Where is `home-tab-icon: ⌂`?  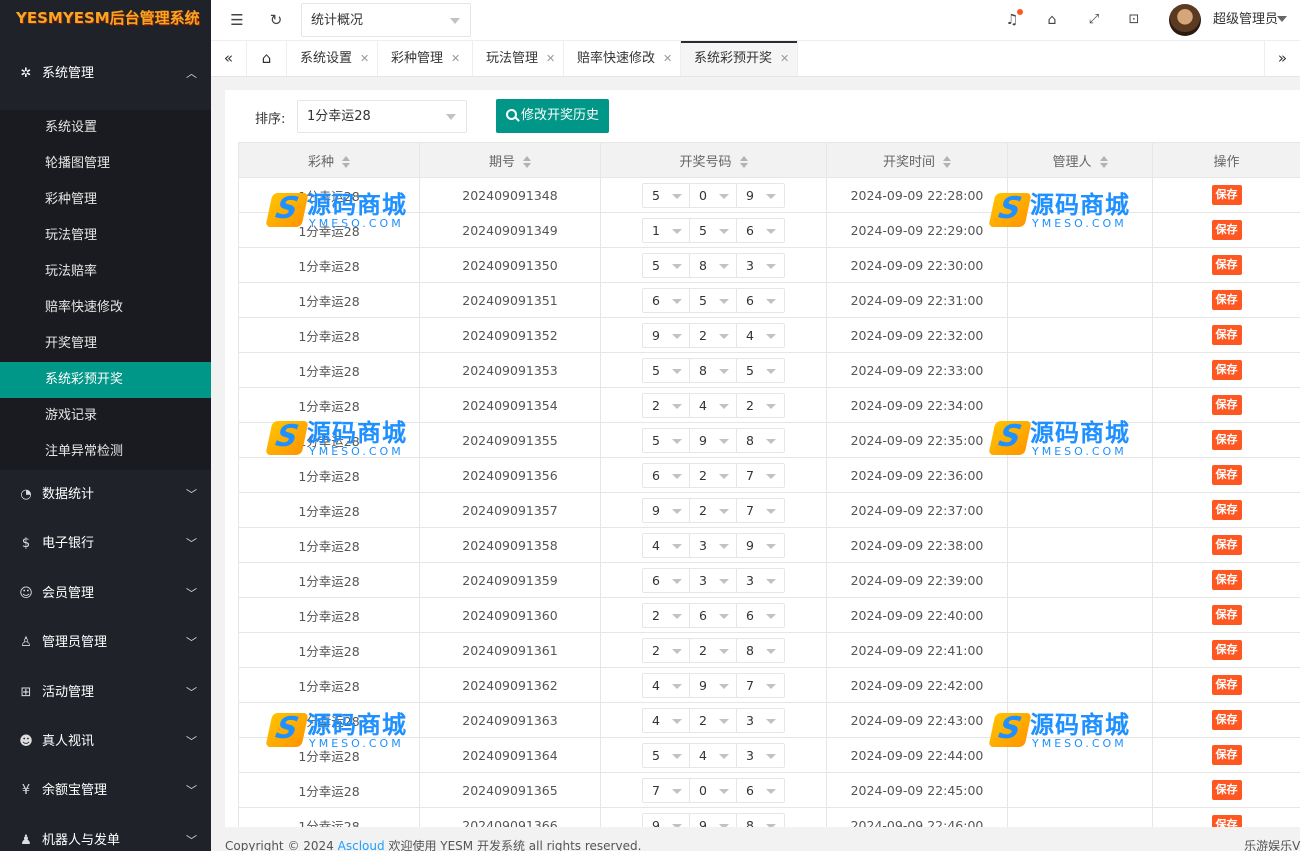 home-tab-icon: ⌂ is located at coordinates (267, 58).